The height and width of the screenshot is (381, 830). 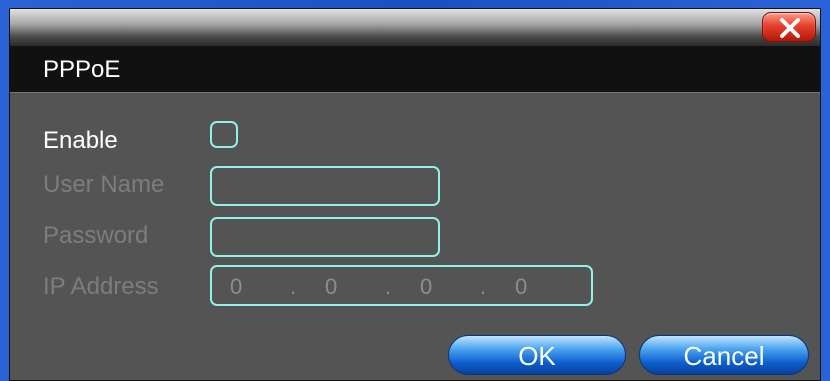 What do you see at coordinates (415, 27) in the screenshot?
I see `dialog-top-bar` at bounding box center [415, 27].